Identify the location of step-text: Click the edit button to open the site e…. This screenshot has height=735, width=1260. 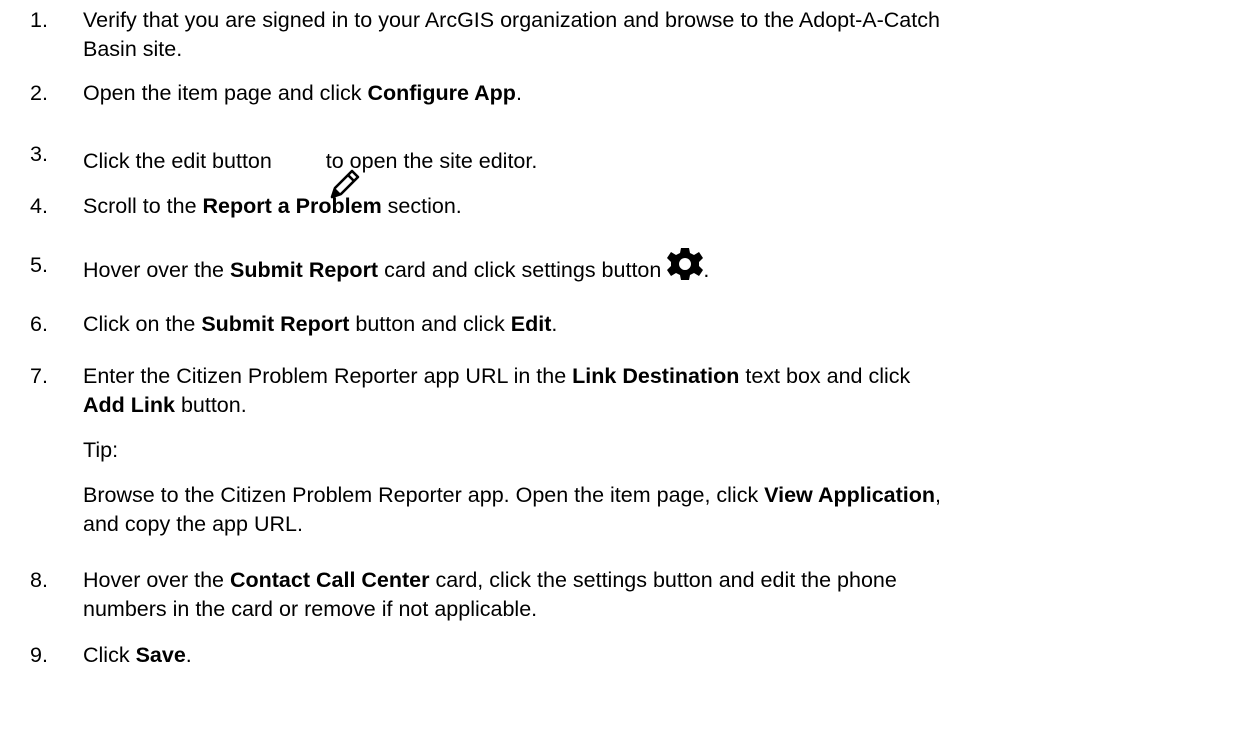
(664, 168).